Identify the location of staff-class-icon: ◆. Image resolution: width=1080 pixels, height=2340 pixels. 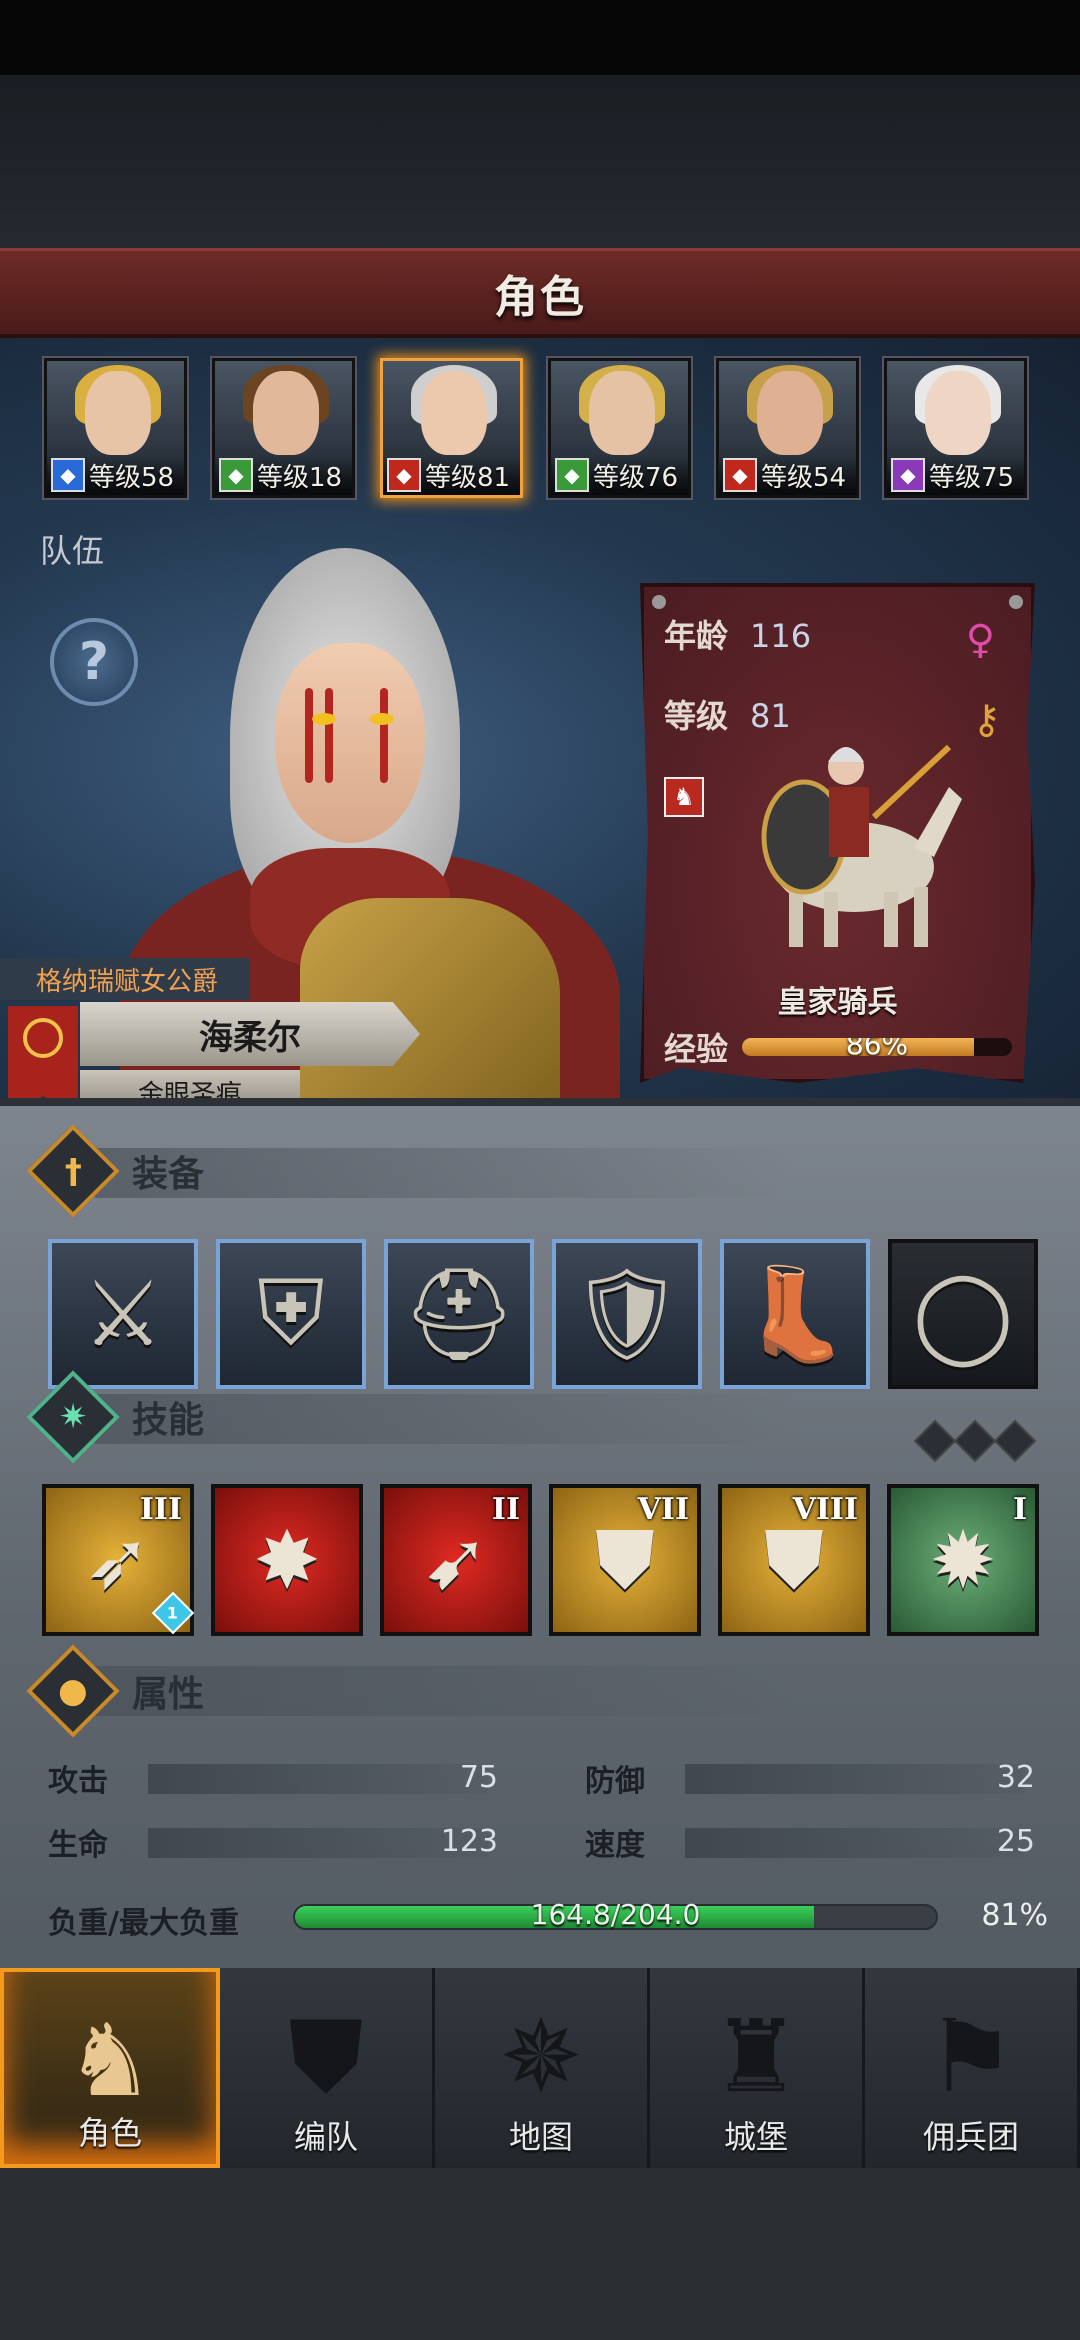
(908, 475).